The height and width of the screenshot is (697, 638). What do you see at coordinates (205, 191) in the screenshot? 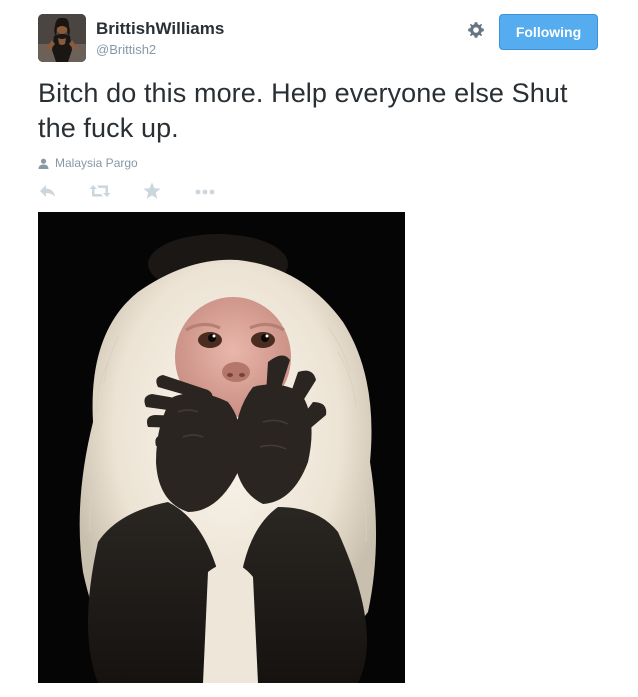
I see `more-icon` at bounding box center [205, 191].